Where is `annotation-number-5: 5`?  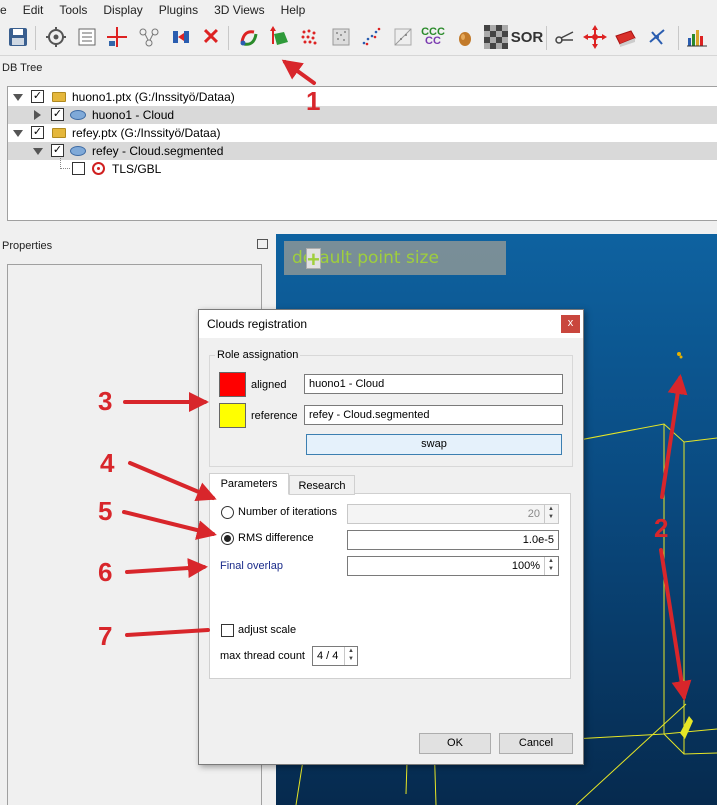 annotation-number-5: 5 is located at coordinates (105, 511).